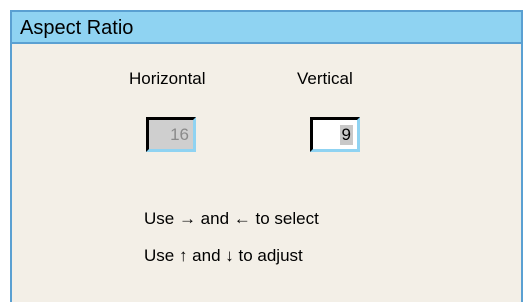  What do you see at coordinates (167, 78) in the screenshot?
I see `horizontal-label: Horizontal` at bounding box center [167, 78].